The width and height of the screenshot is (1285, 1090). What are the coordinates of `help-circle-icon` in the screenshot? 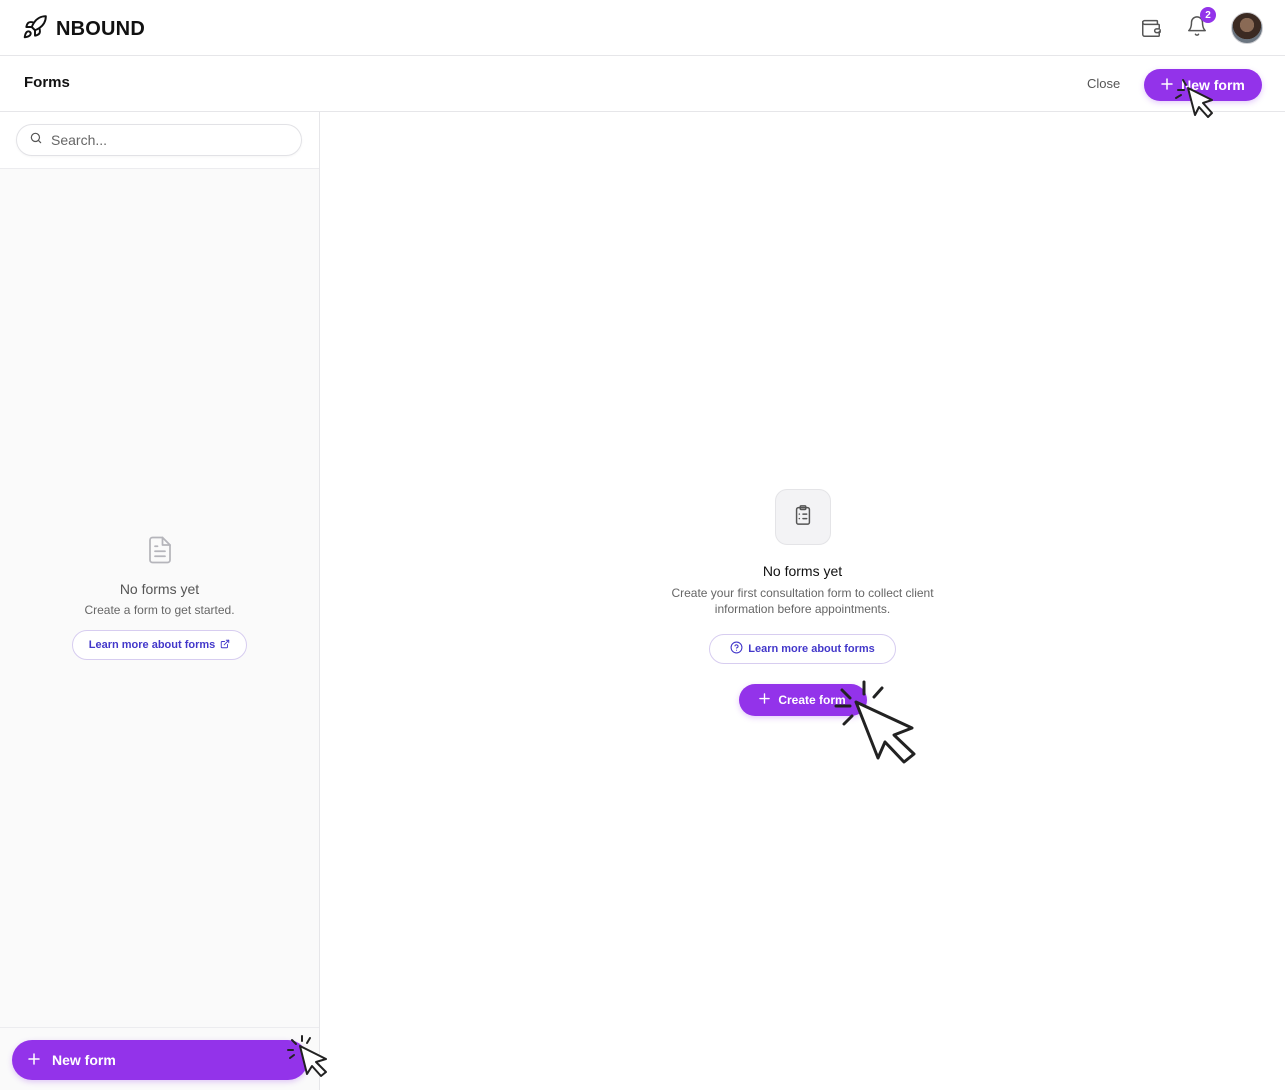 It's located at (736, 649).